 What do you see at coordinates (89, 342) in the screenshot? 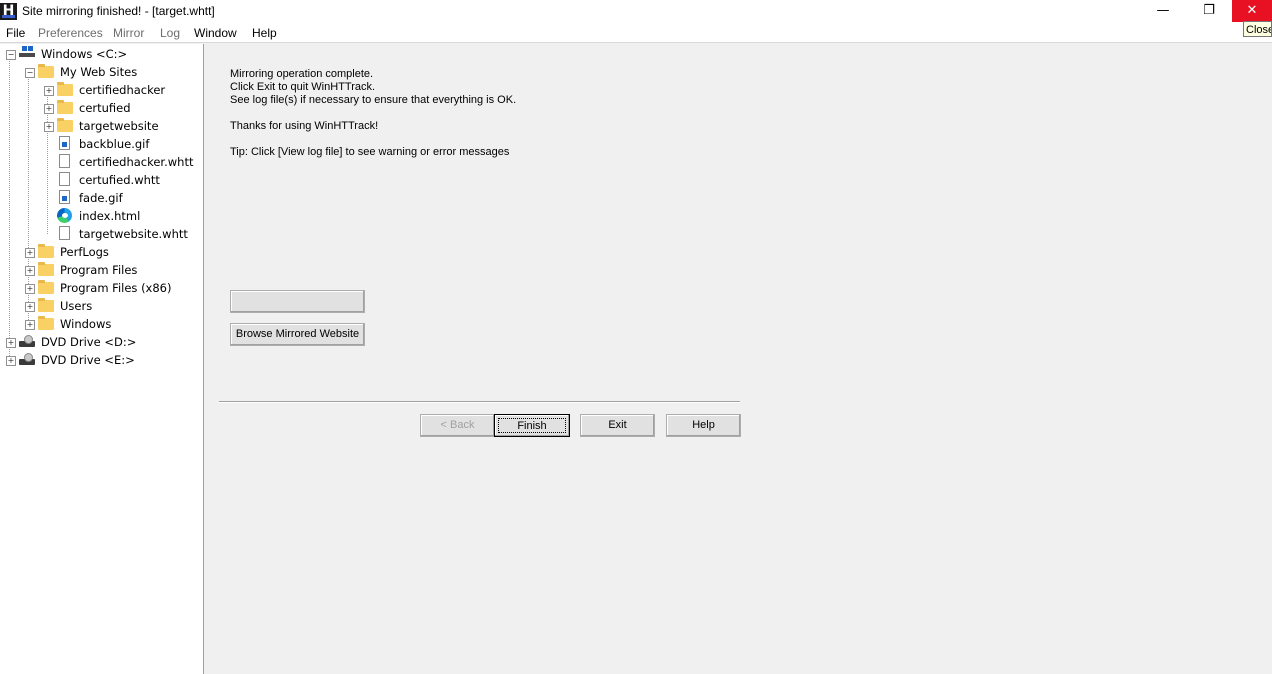
I see `tree-item-label: DVD Drive <D:>` at bounding box center [89, 342].